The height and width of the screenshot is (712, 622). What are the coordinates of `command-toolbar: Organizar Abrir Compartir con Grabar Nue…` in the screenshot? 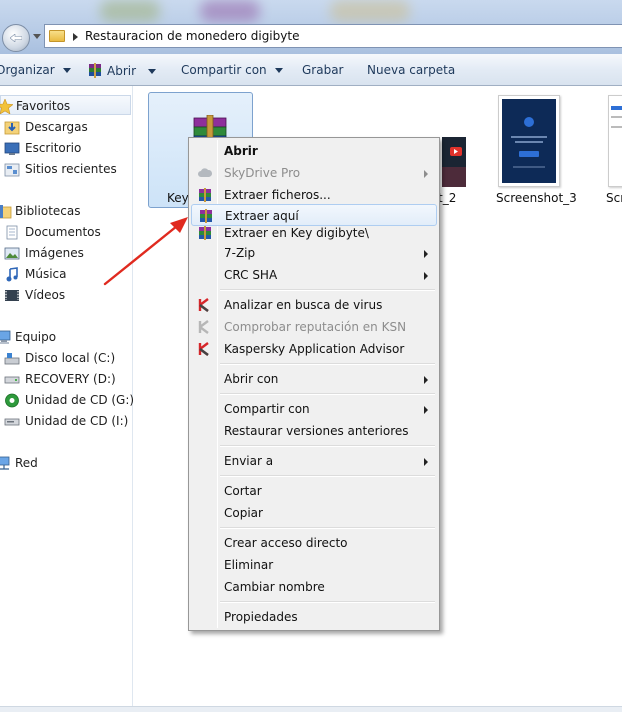 It's located at (311, 70).